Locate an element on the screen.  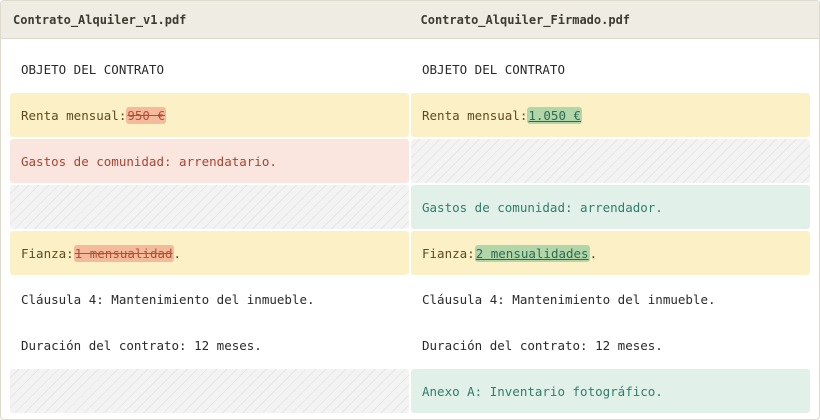
right-cell-placeholder is located at coordinates (610, 161).